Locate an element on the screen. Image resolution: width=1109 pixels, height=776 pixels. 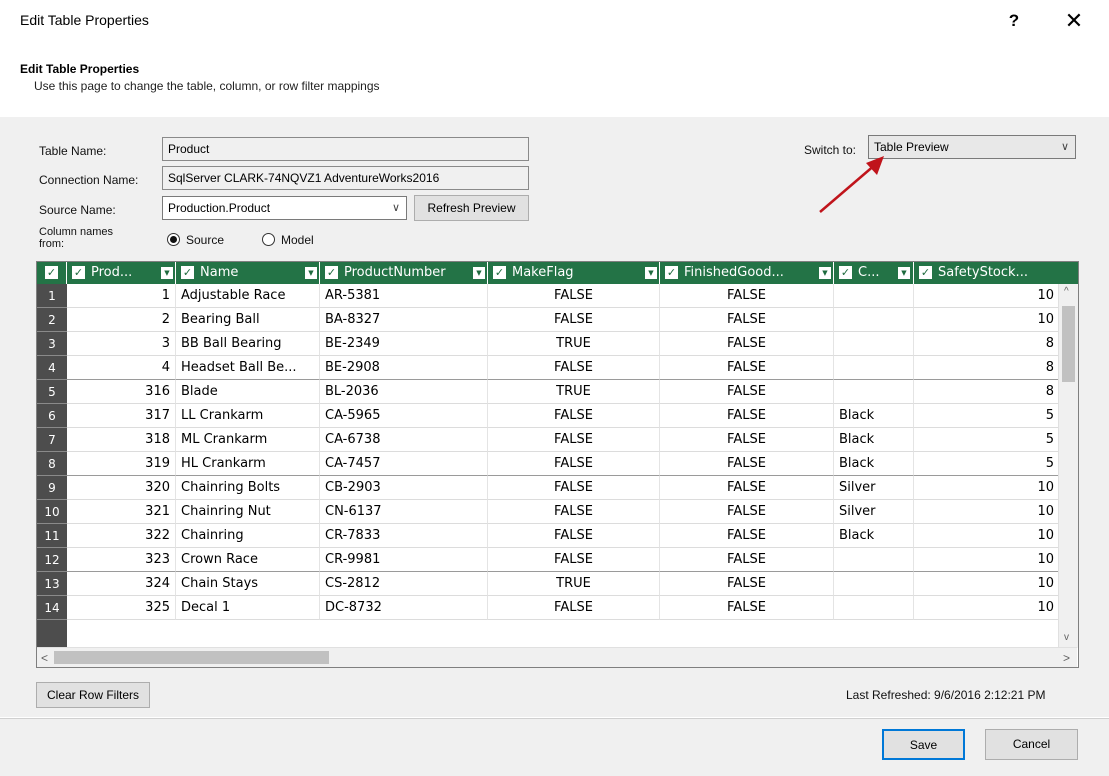
cell-product-number: CA-5965 is located at coordinates (404, 416).